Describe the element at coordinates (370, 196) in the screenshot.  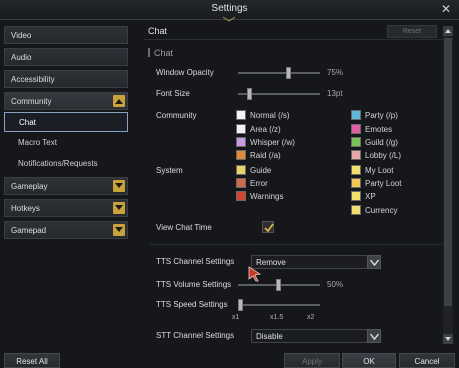
I see `xp-channel-label: XP` at that location.